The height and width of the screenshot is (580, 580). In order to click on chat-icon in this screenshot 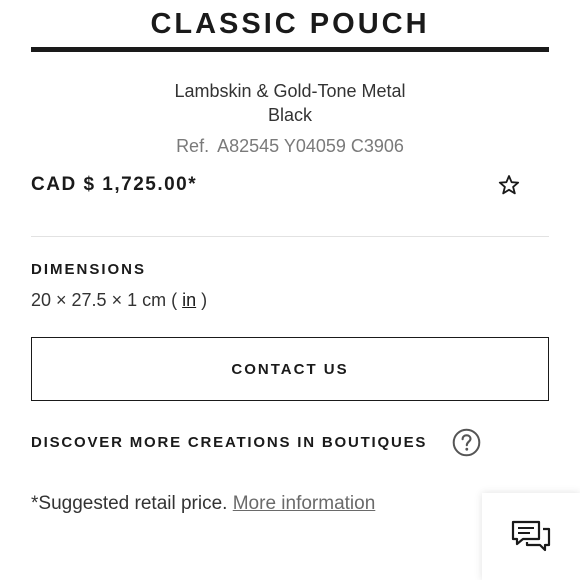, I will do `click(531, 535)`.